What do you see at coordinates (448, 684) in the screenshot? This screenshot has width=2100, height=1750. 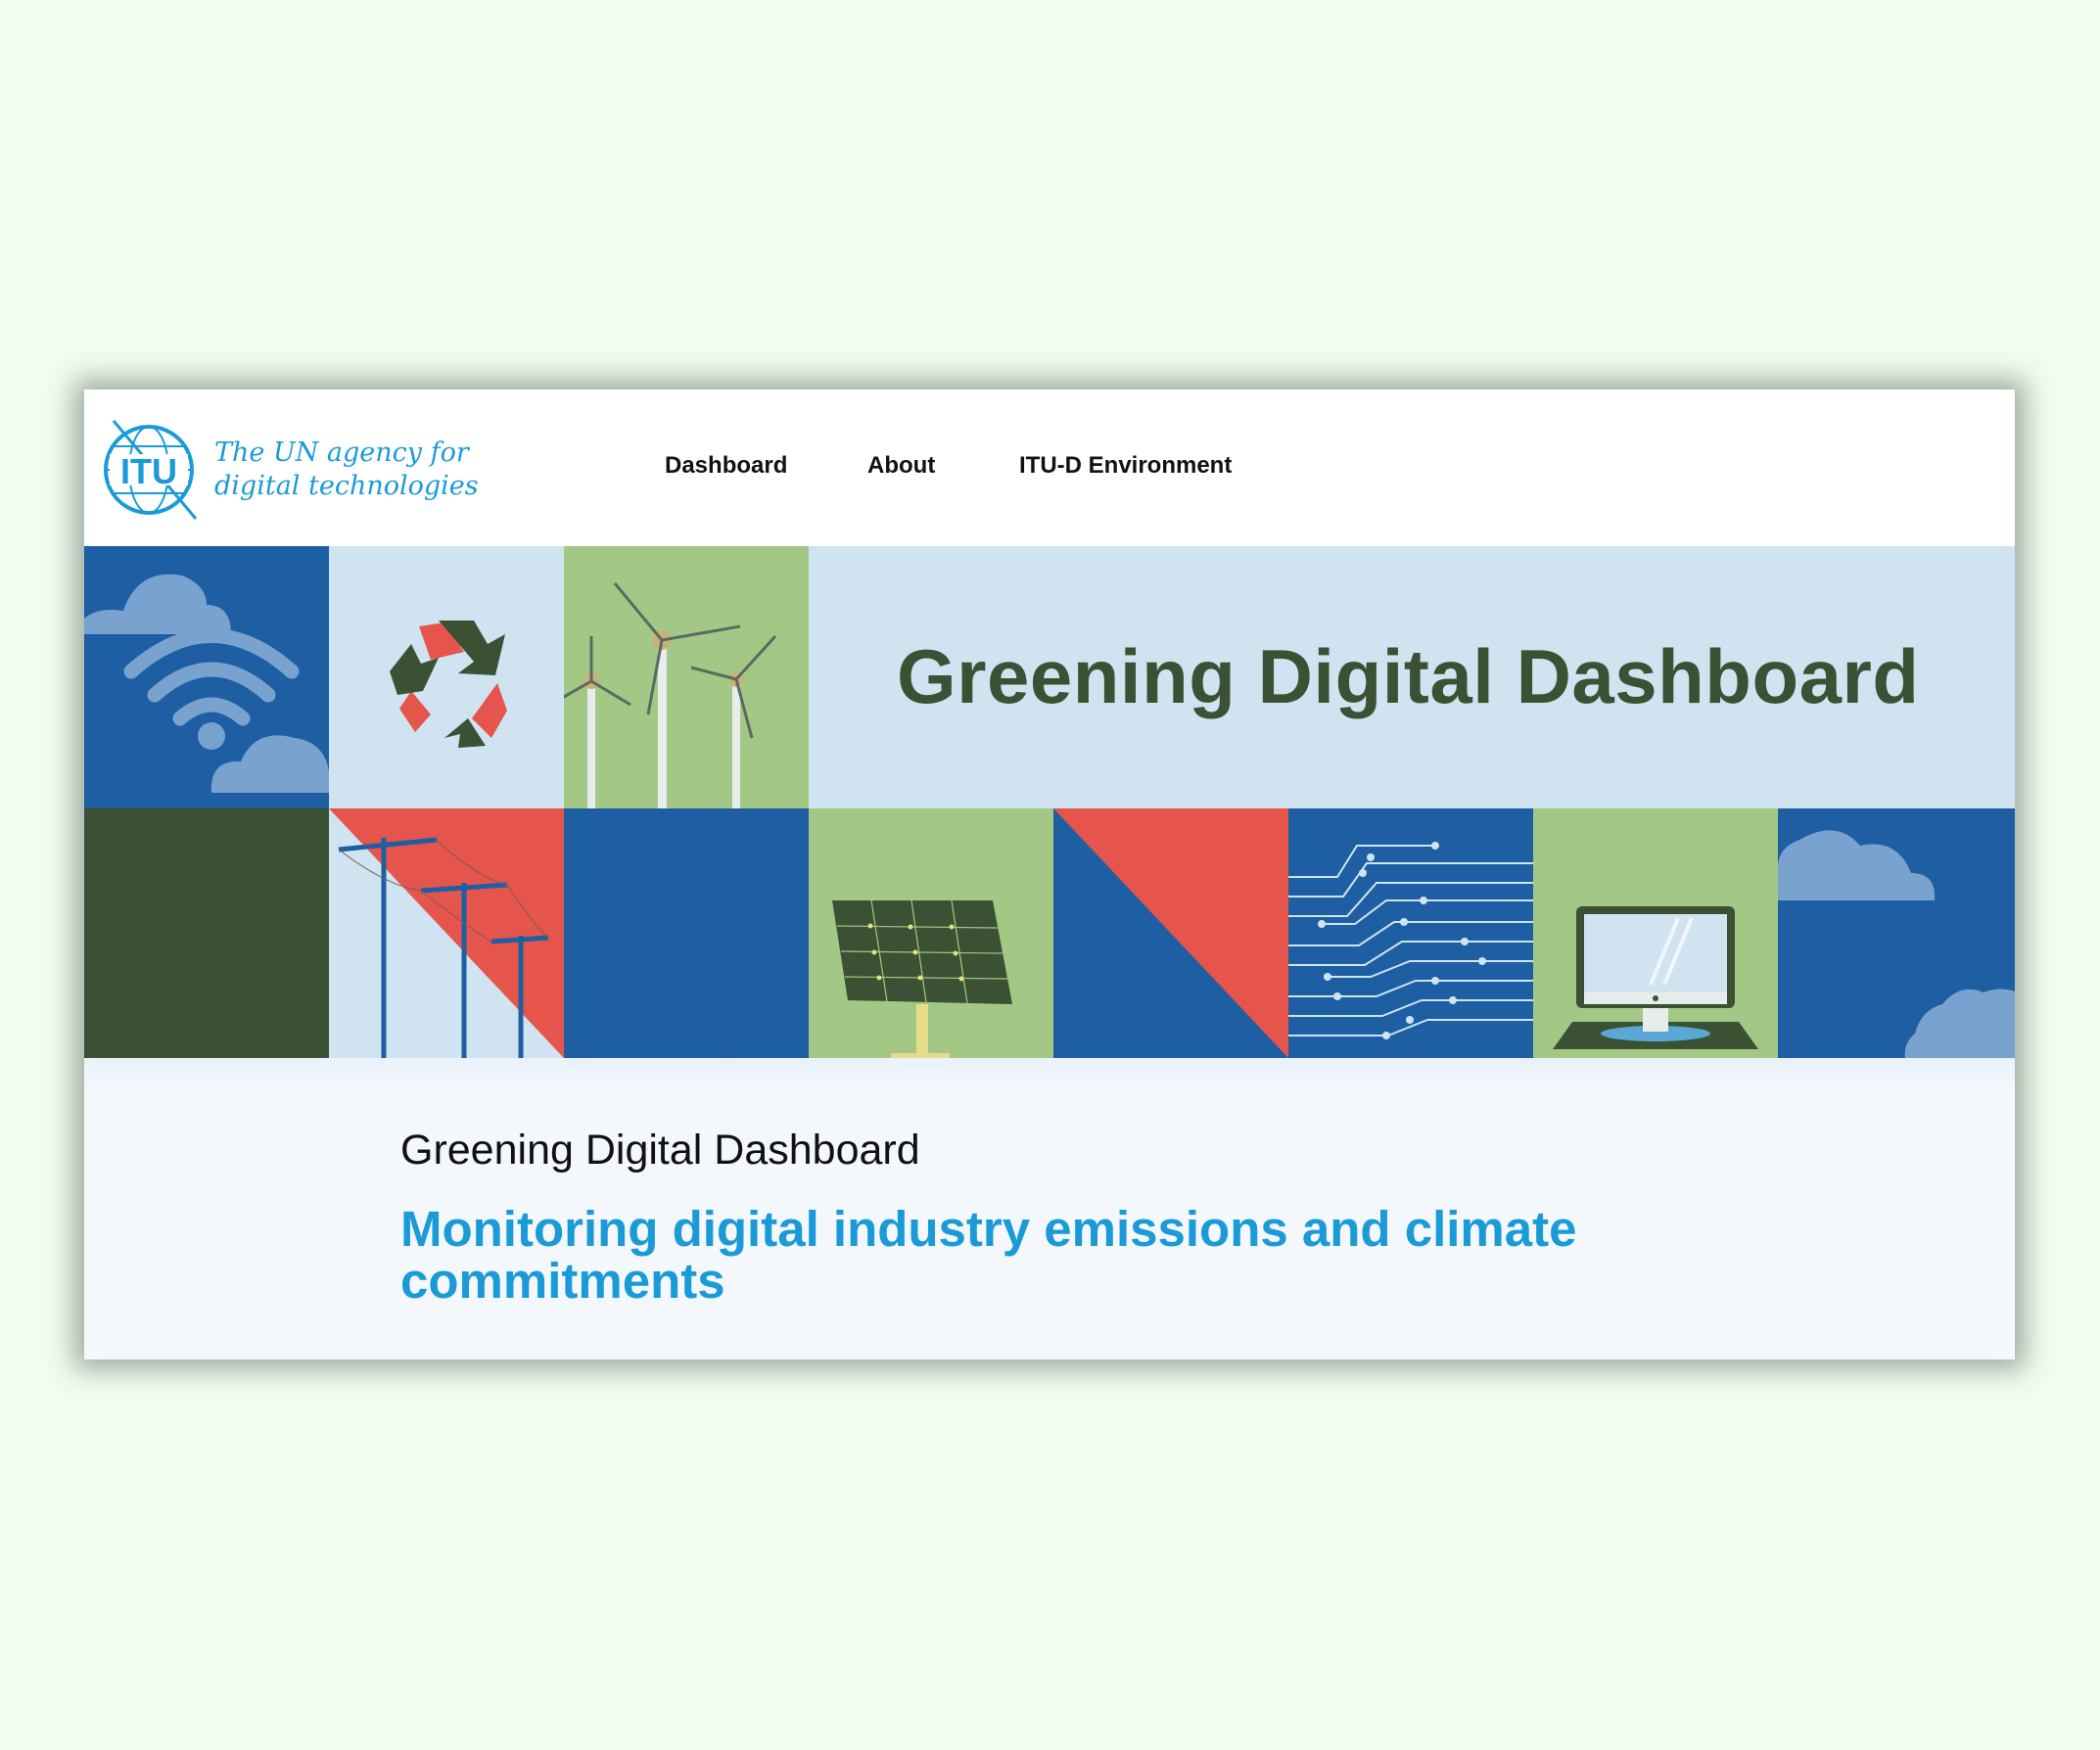 I see `recycle-icon` at bounding box center [448, 684].